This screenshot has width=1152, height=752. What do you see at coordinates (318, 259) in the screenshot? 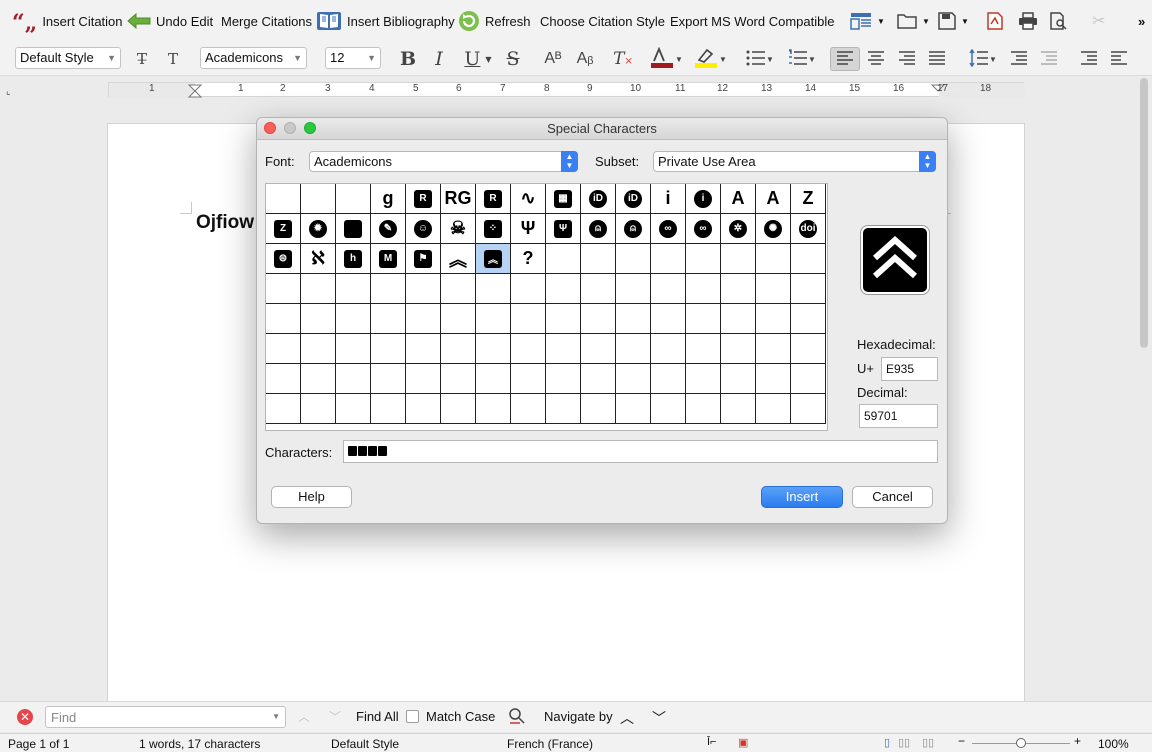
I see `character-cell: ℵ` at bounding box center [318, 259].